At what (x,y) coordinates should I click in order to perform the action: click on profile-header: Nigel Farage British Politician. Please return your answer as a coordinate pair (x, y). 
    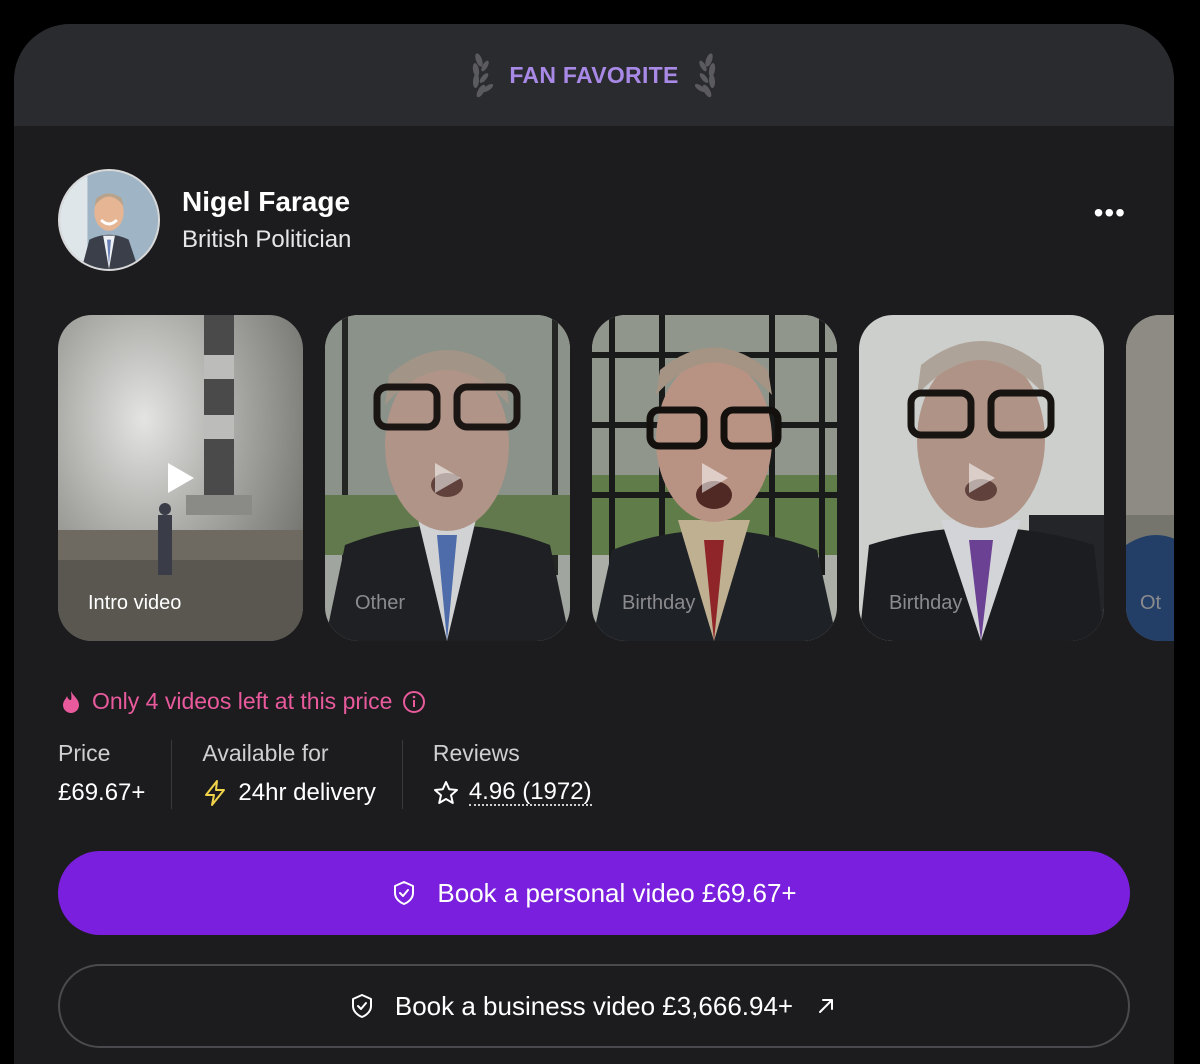
    Looking at the image, I should click on (204, 220).